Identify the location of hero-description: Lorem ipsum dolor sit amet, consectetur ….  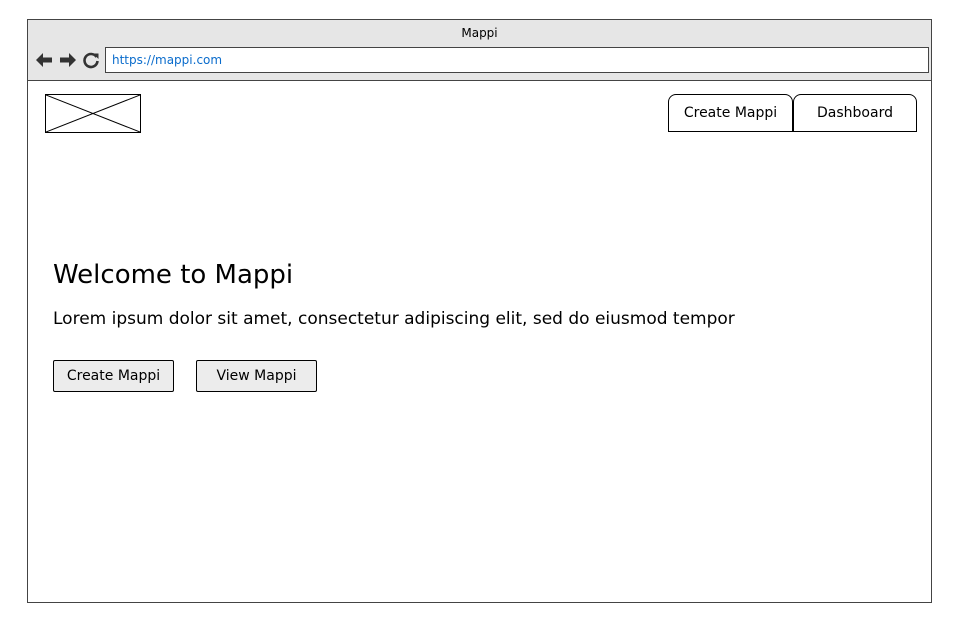
(394, 319).